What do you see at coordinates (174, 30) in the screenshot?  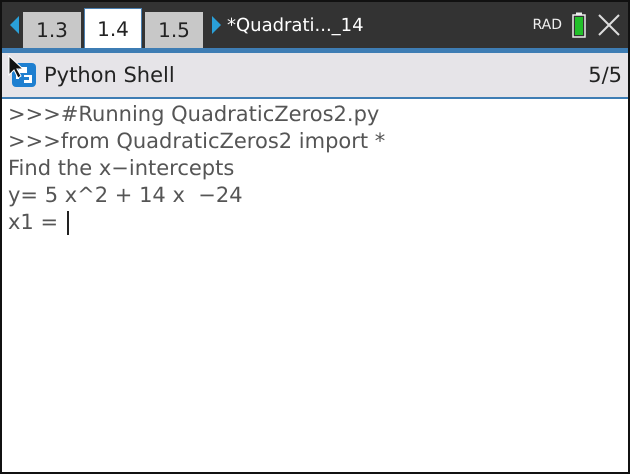 I see `page-tab: 1.5` at bounding box center [174, 30].